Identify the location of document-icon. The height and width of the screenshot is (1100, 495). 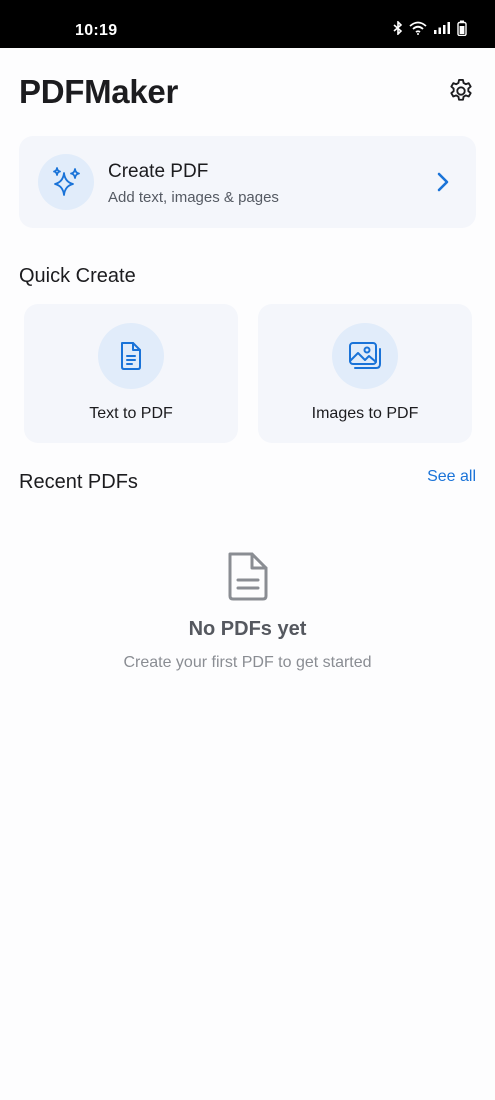
(248, 576).